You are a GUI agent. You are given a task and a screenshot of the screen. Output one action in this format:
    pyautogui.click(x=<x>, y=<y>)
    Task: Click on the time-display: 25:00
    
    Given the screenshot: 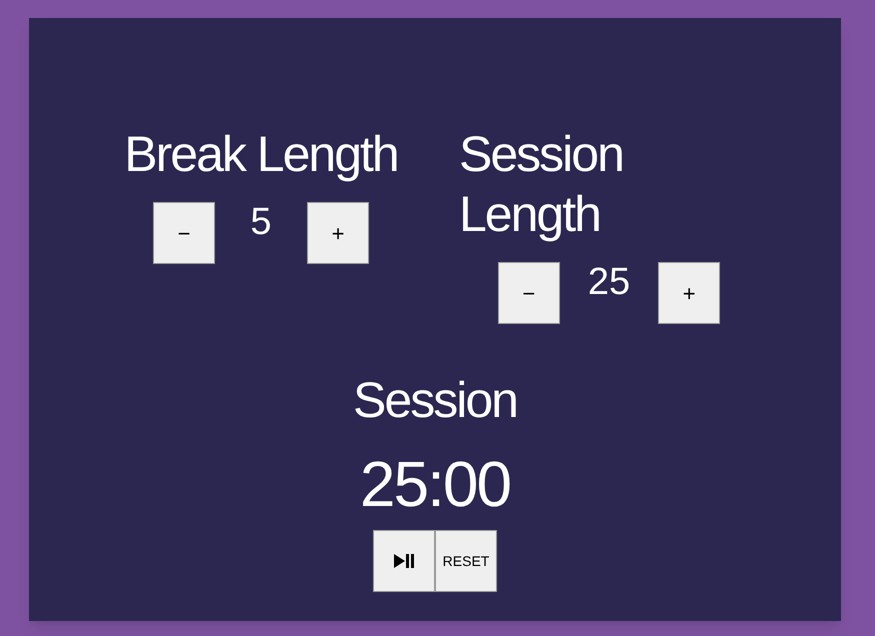 What is the action you would take?
    pyautogui.click(x=435, y=484)
    